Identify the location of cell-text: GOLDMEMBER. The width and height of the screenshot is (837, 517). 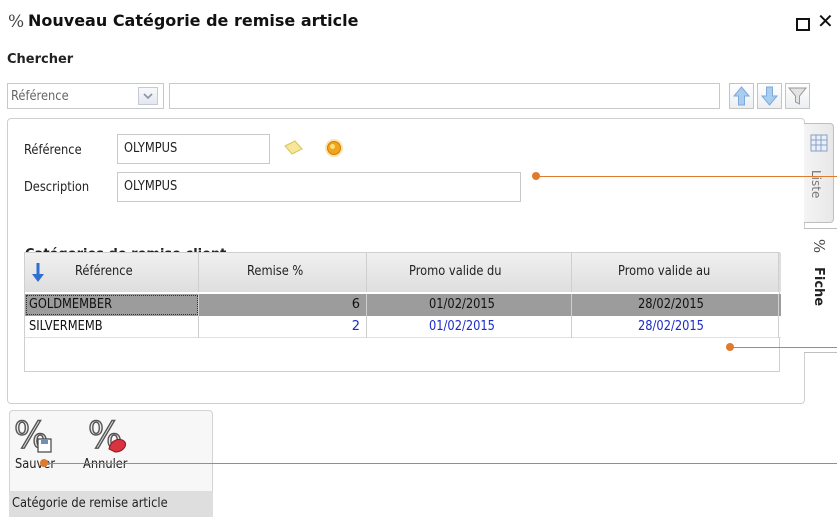
(71, 304).